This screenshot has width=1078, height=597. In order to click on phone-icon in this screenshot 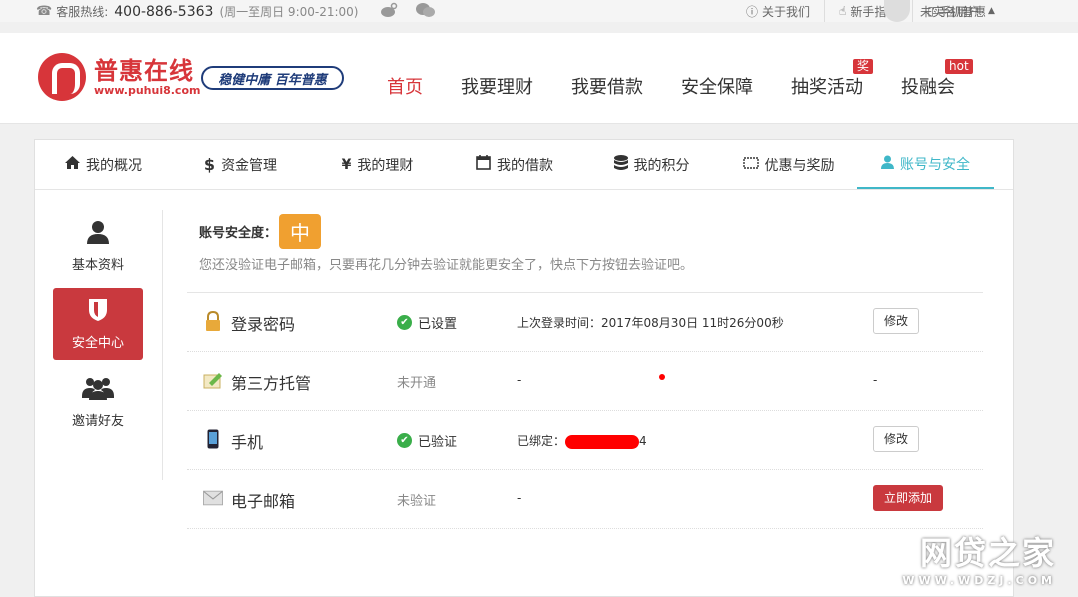, I will do `click(213, 439)`.